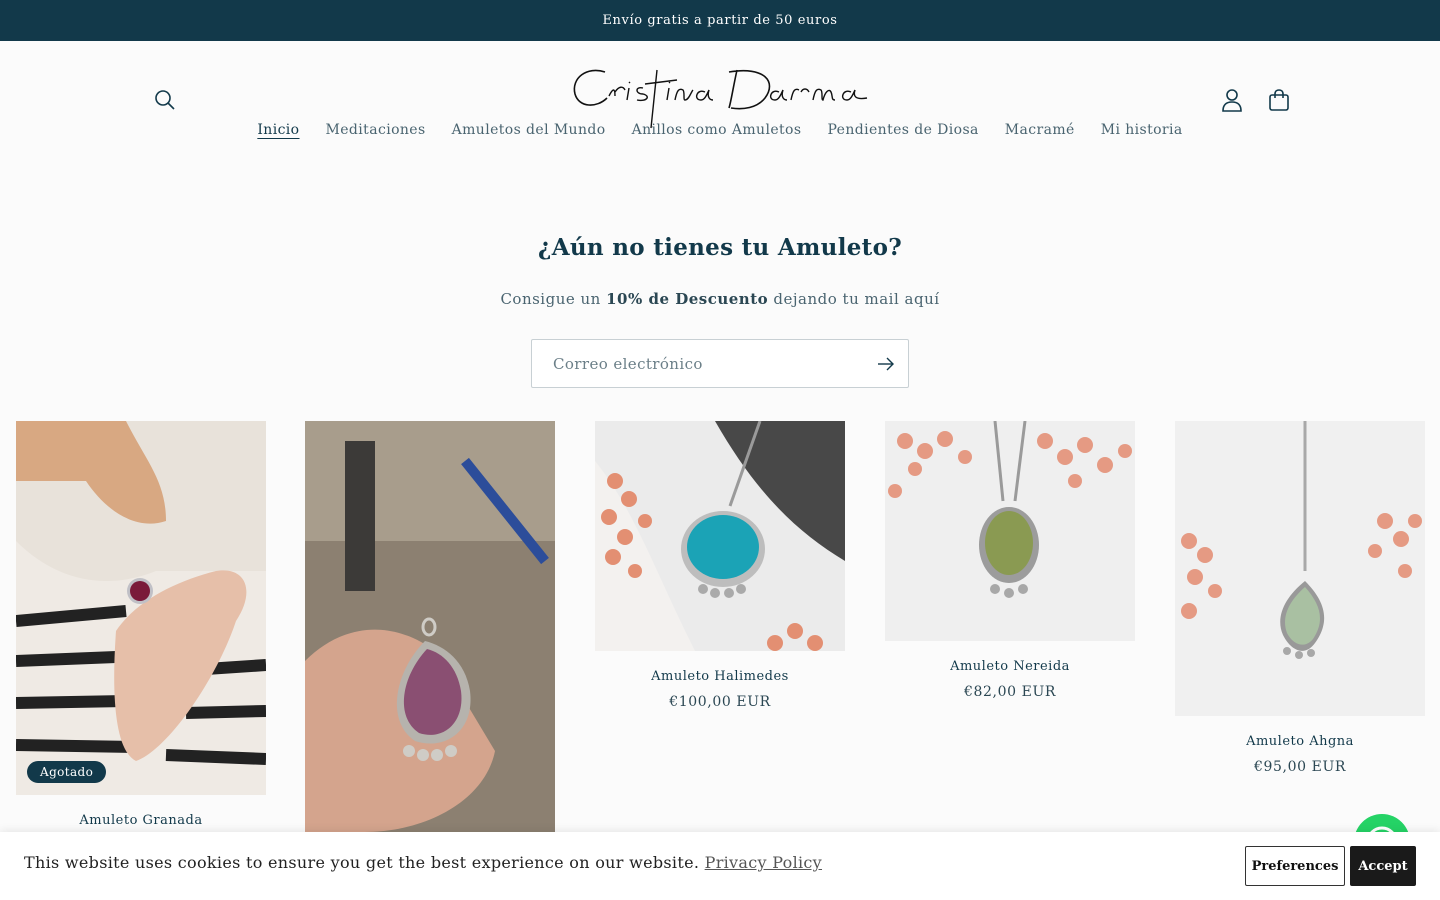 This screenshot has width=1440, height=900. I want to click on email-input, so click(698, 363).